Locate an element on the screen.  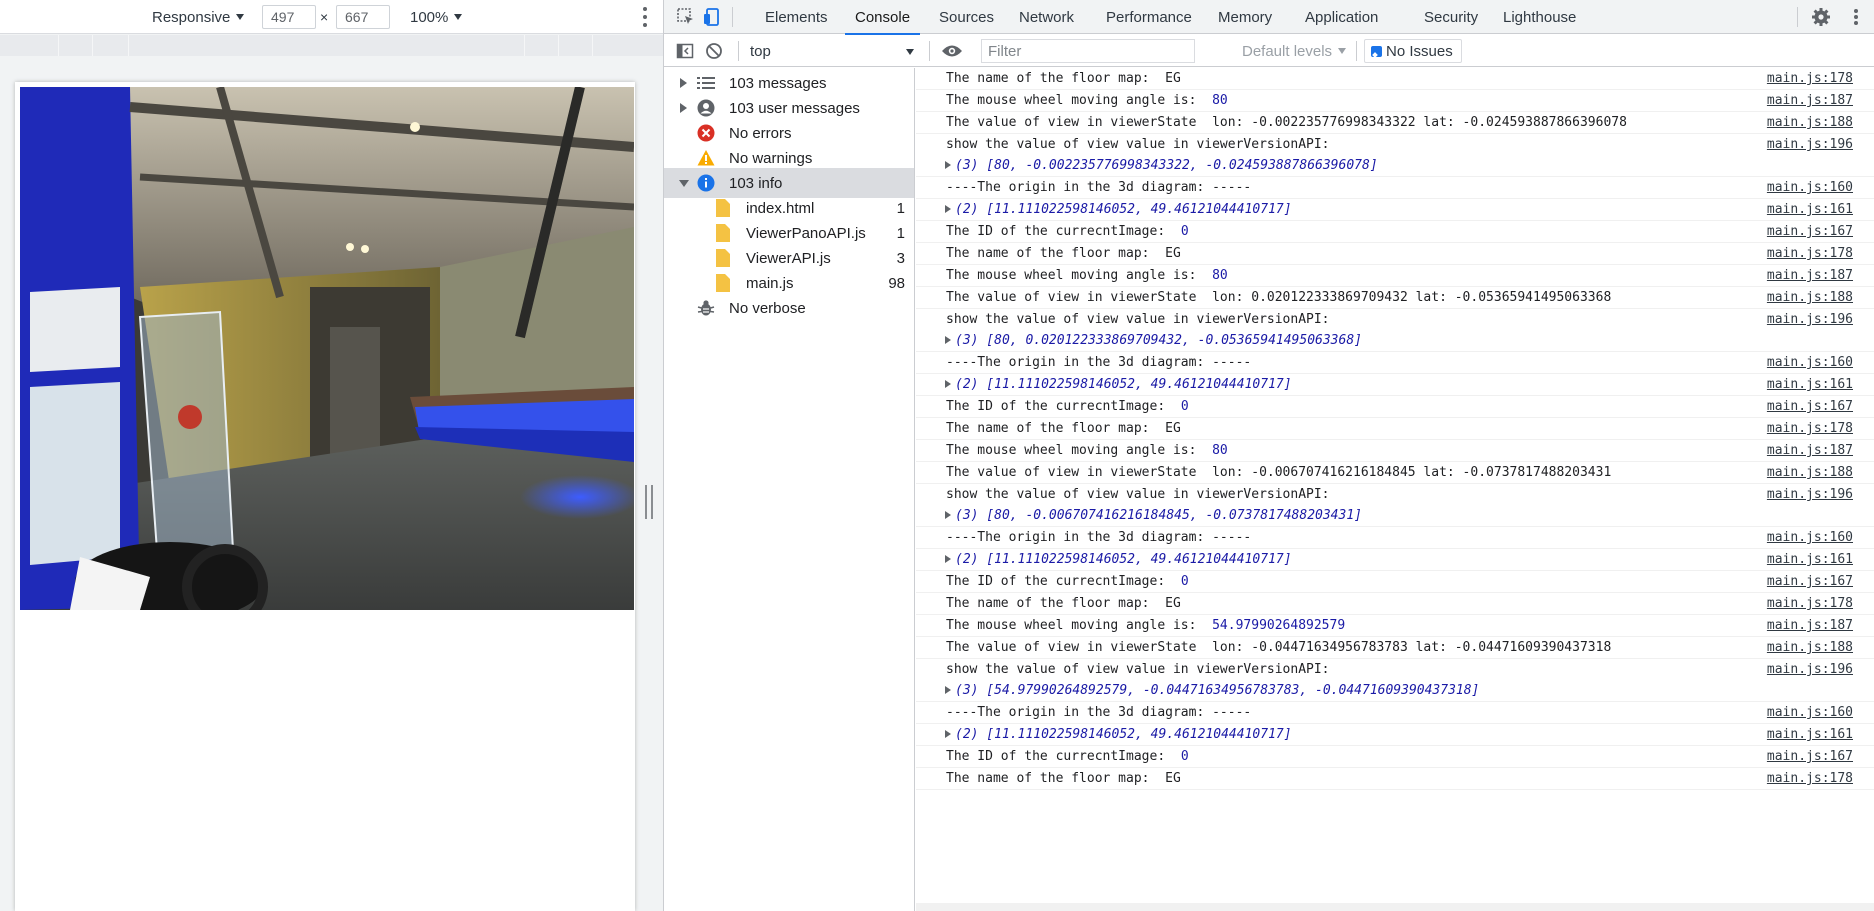
tab-lighthouse: Lighthouse is located at coordinates (1539, 17).